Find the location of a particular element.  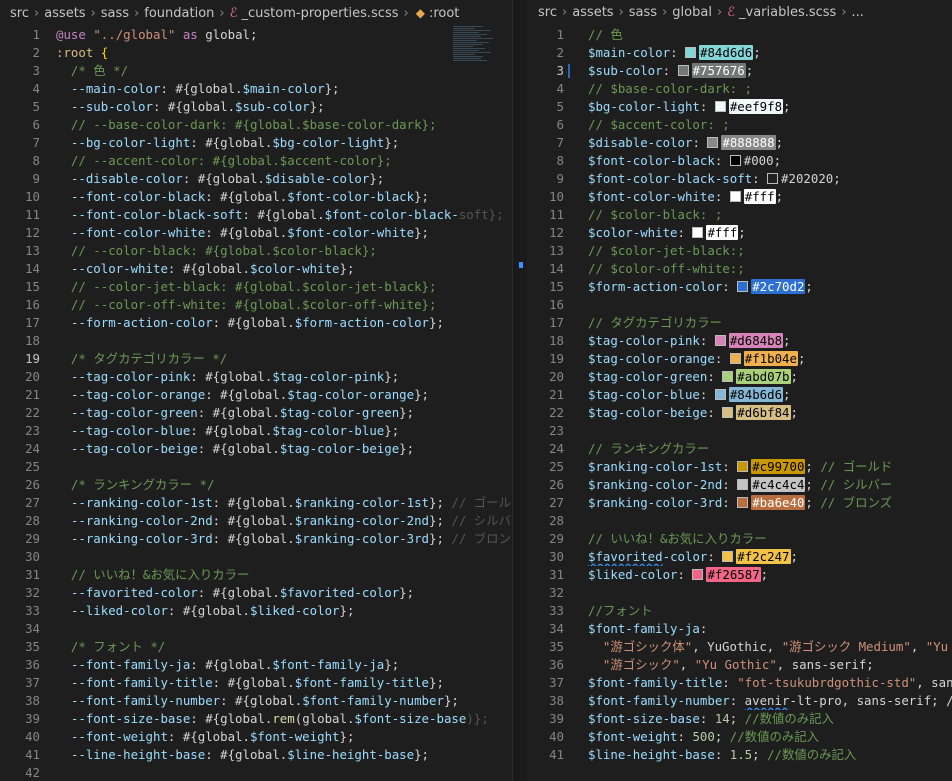

line-number: 3 is located at coordinates (20, 71).